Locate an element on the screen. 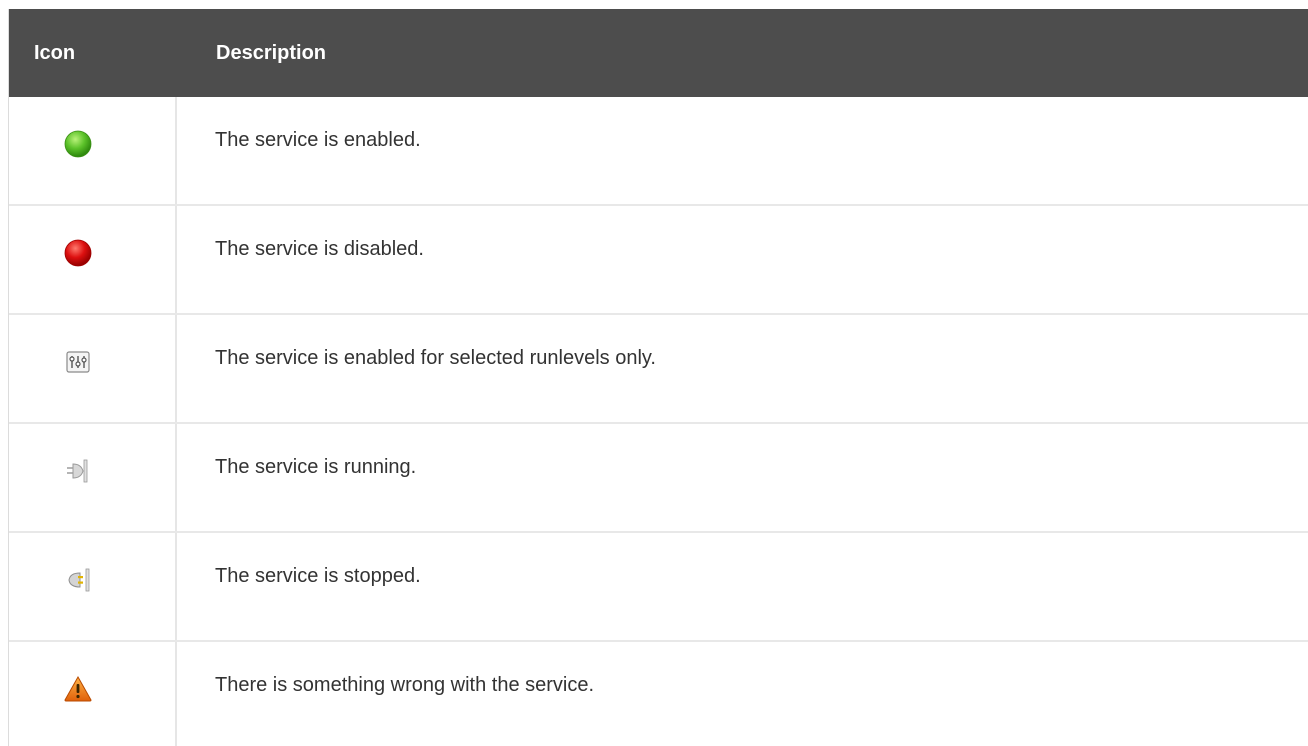 This screenshot has height=746, width=1308. row-description: The service is stopped. is located at coordinates (318, 576).